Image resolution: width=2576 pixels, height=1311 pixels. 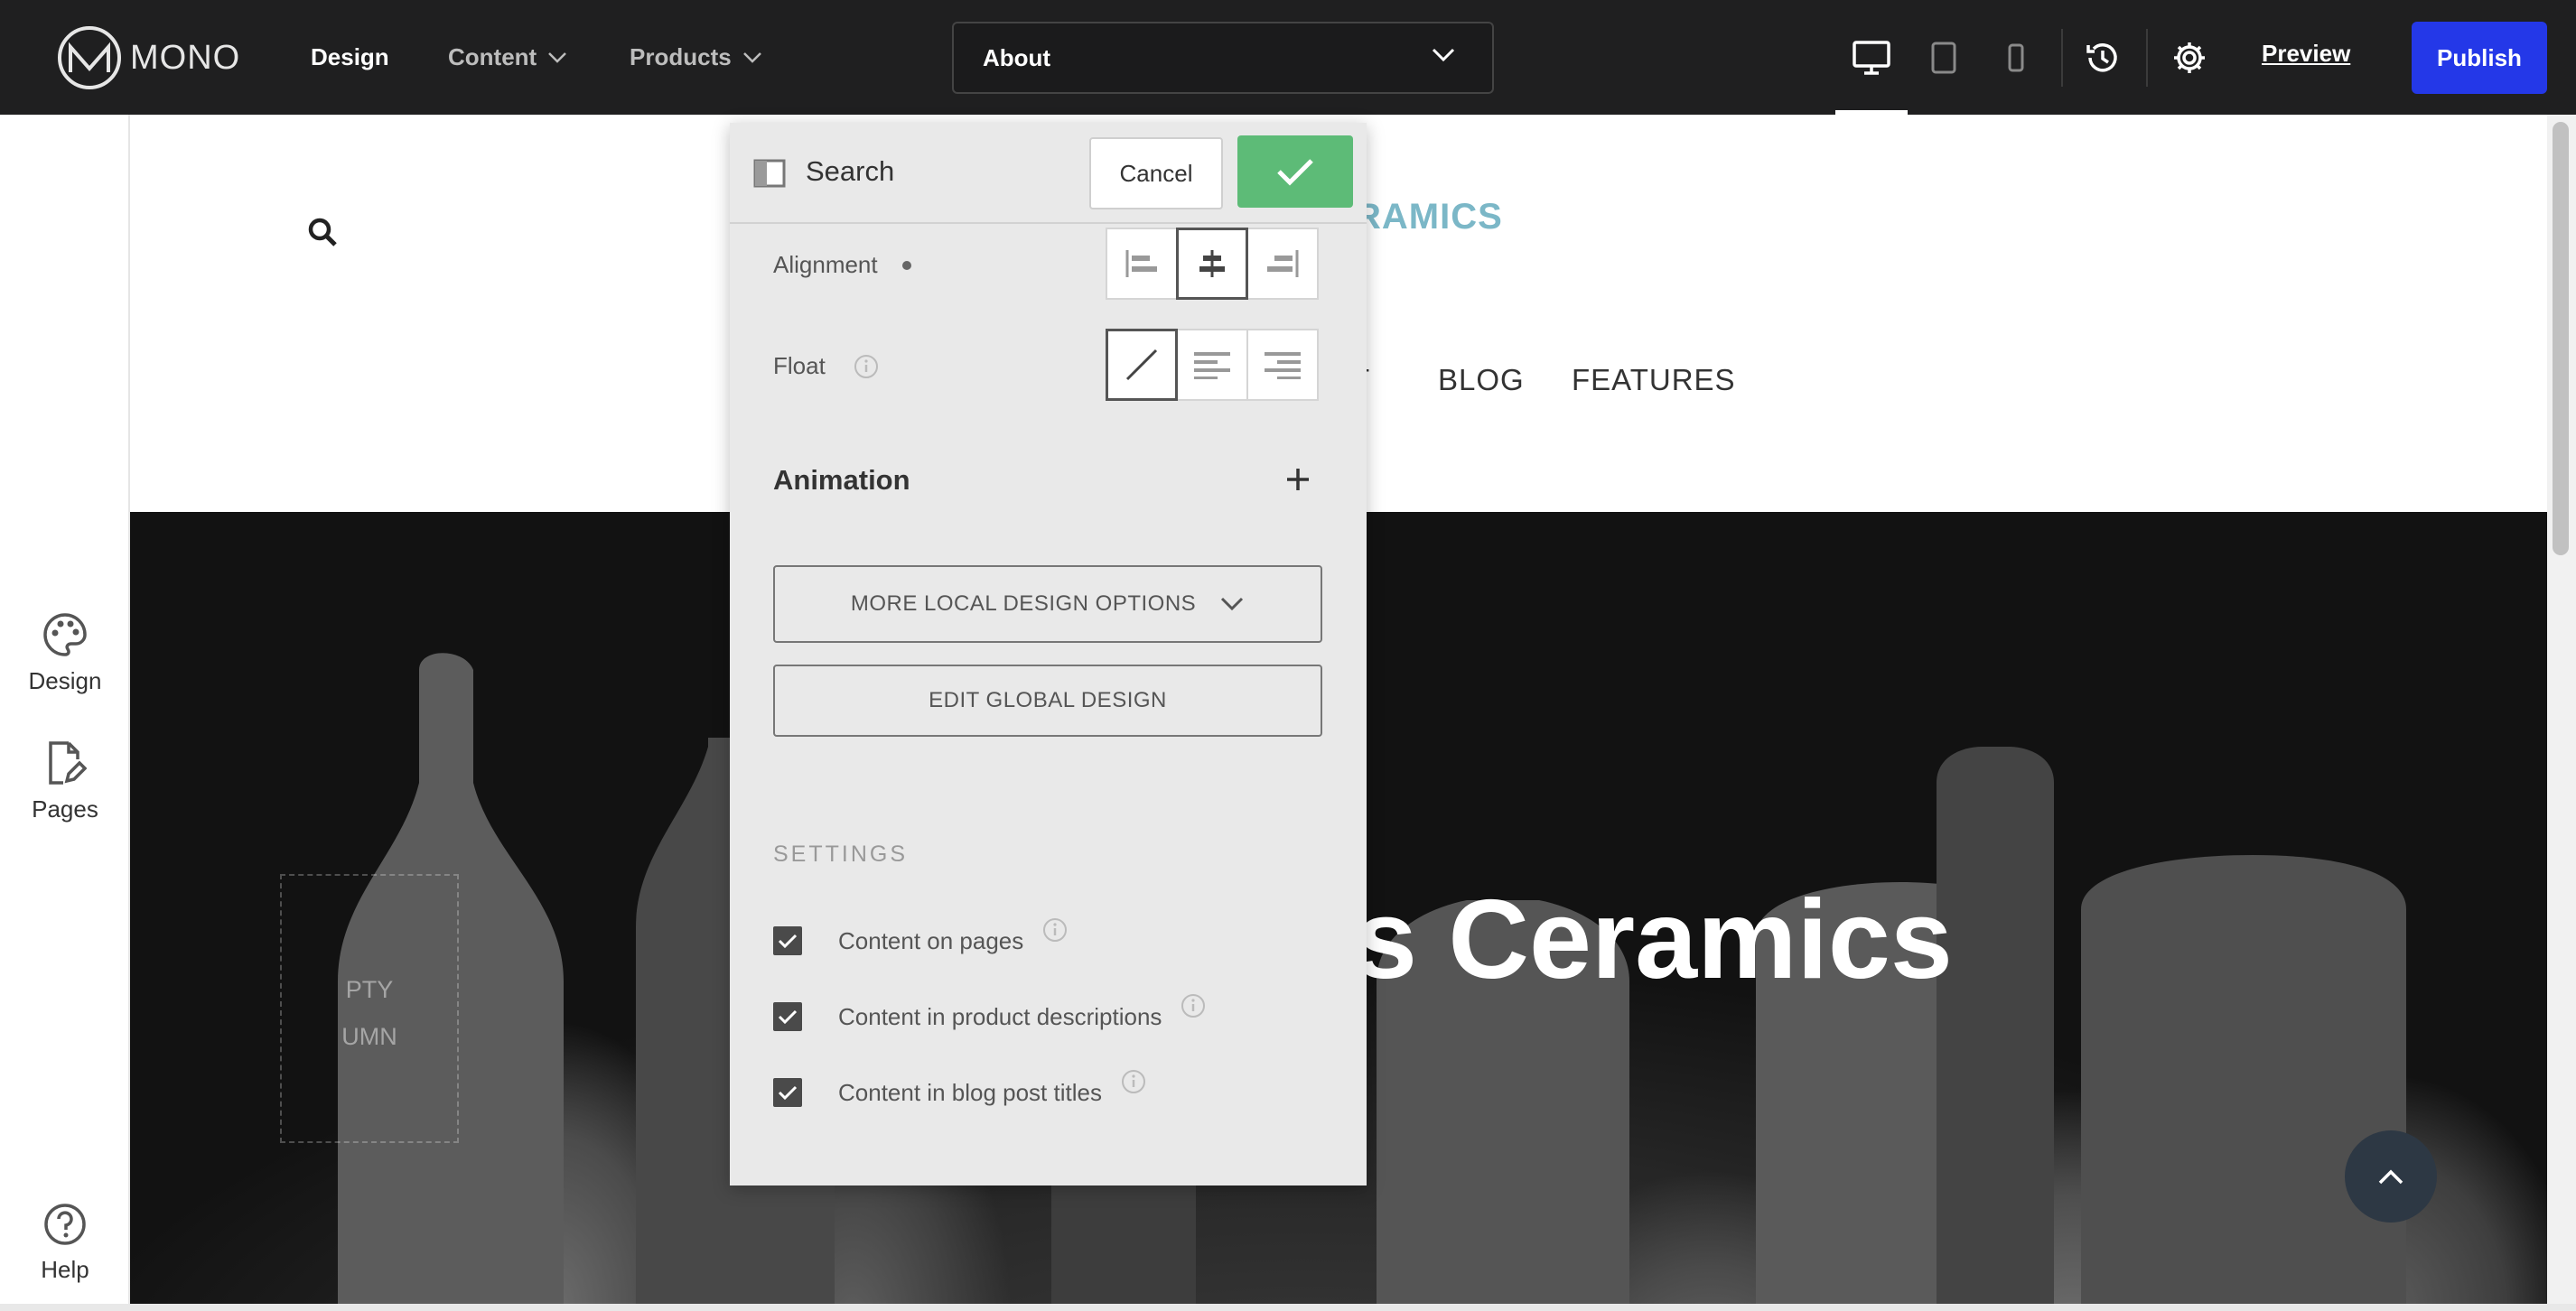 I want to click on align-right-button, so click(x=1282, y=264).